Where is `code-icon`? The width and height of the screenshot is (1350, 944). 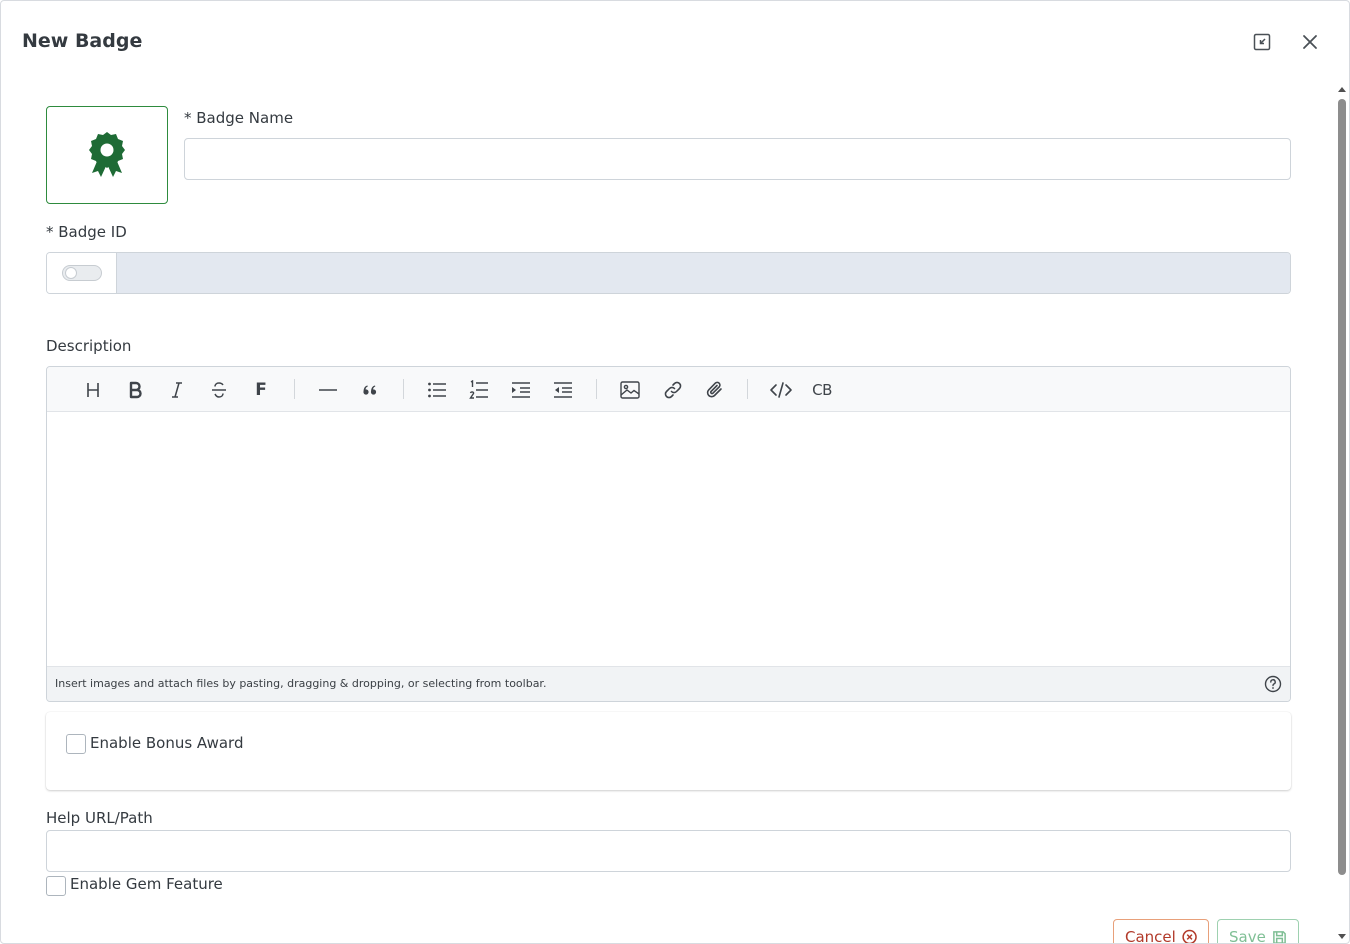
code-icon is located at coordinates (781, 390).